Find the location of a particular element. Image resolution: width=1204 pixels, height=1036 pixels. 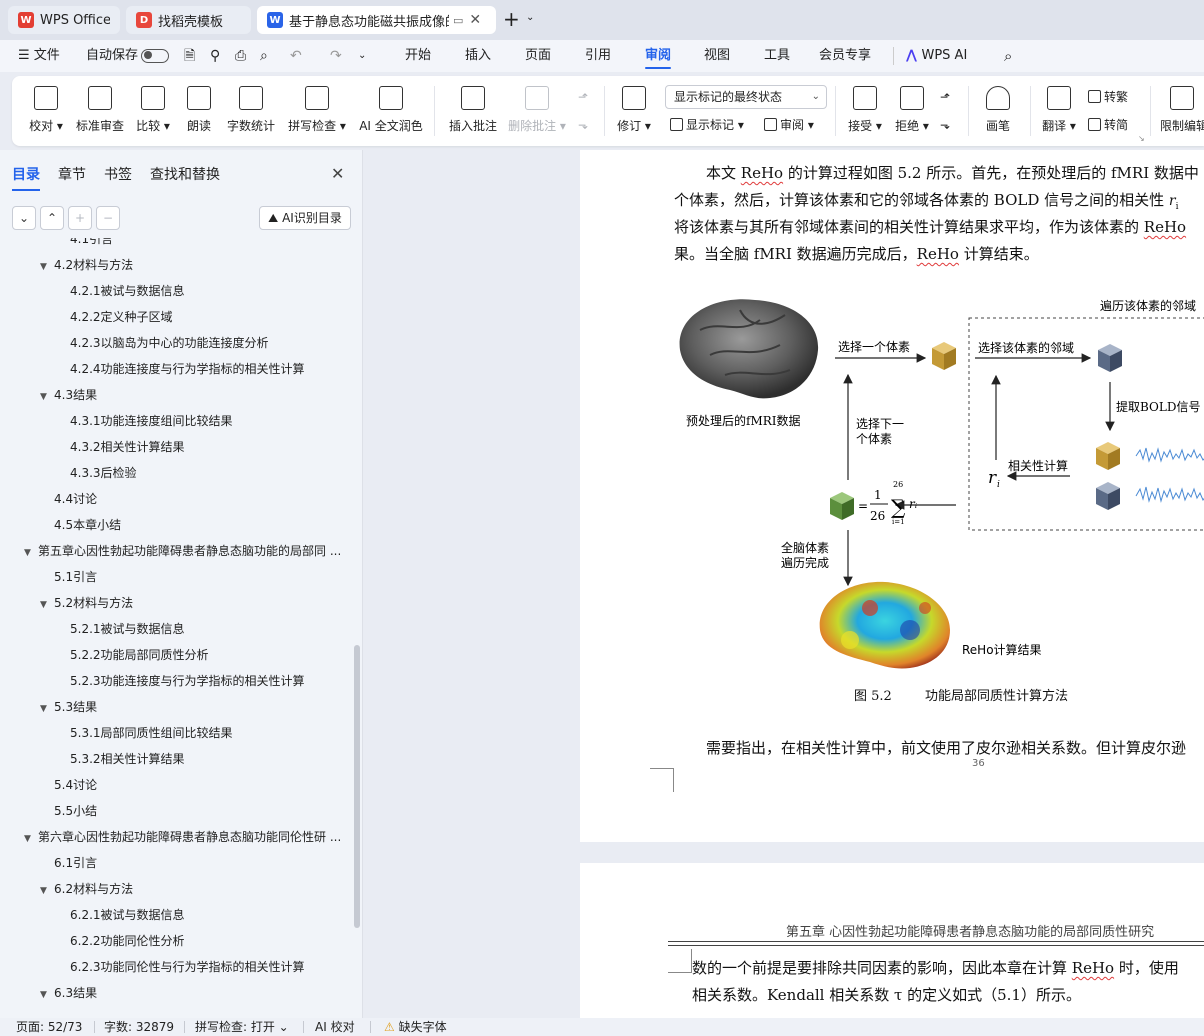

toc-item: 5.3.2相关性计算结果 is located at coordinates (211, 759).